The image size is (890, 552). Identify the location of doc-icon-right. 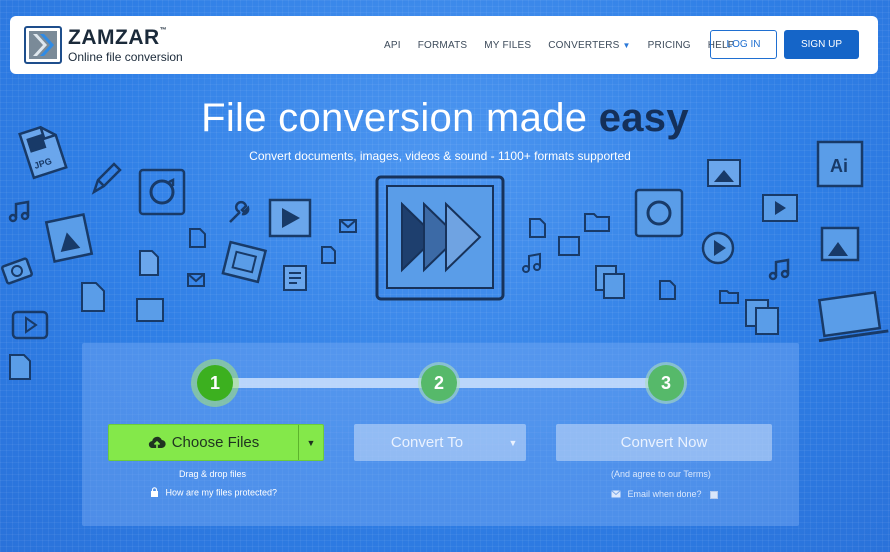
(667, 290).